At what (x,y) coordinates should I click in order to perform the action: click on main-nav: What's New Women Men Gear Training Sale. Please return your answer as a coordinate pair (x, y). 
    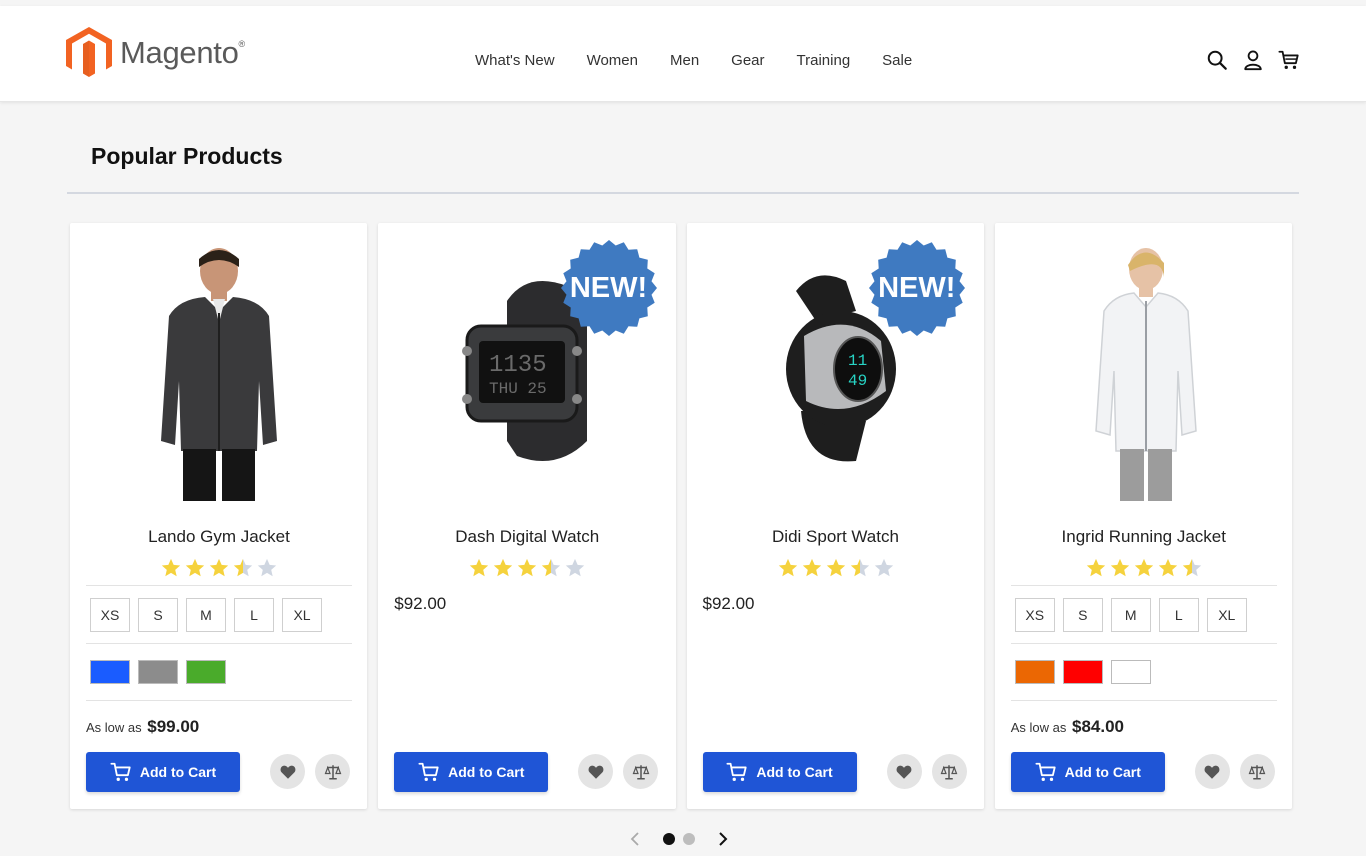
    Looking at the image, I should click on (693, 60).